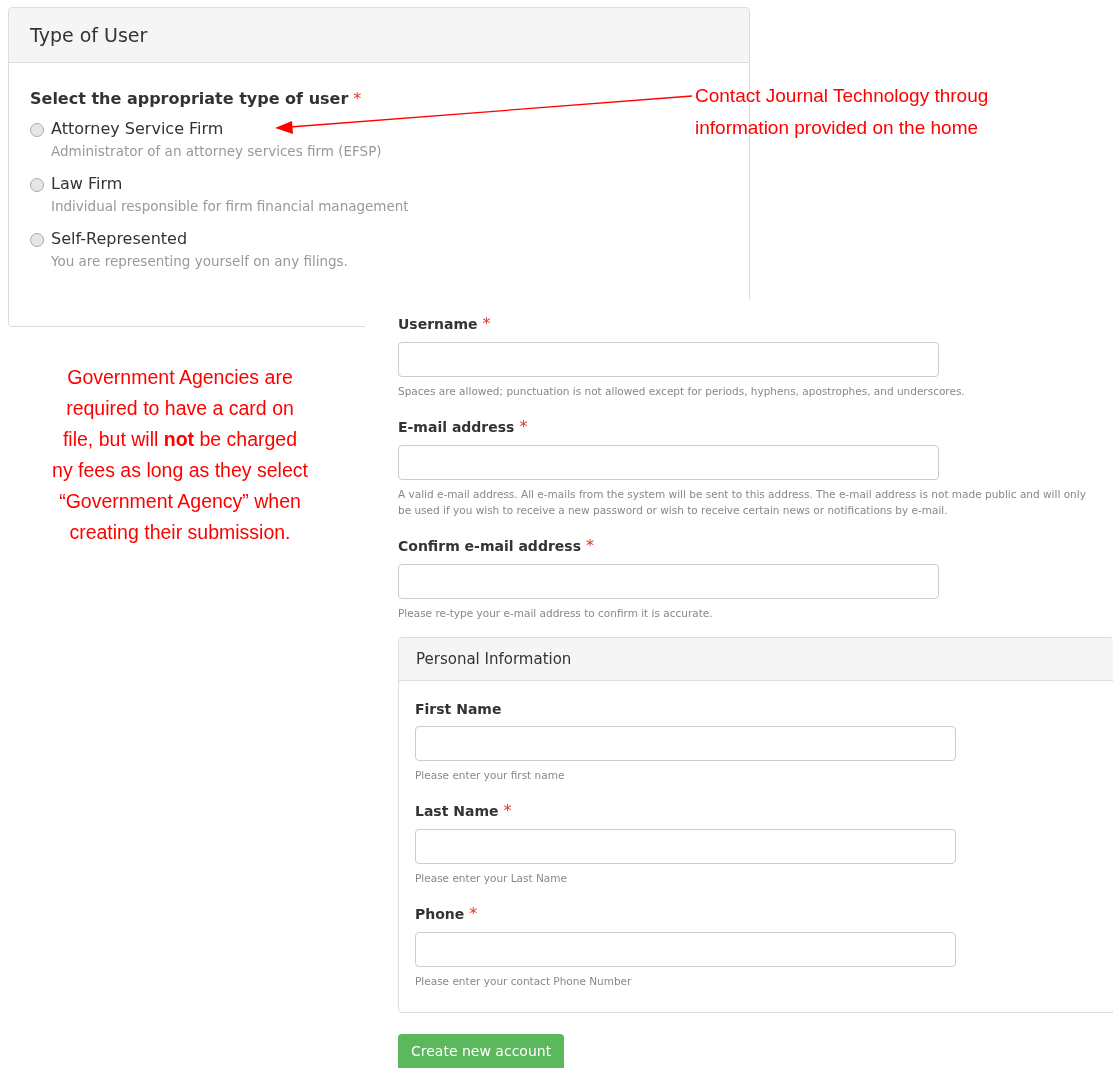  What do you see at coordinates (556, 613) in the screenshot?
I see `help-text: Please re-type your e-mail address to confirm it is accurate.` at bounding box center [556, 613].